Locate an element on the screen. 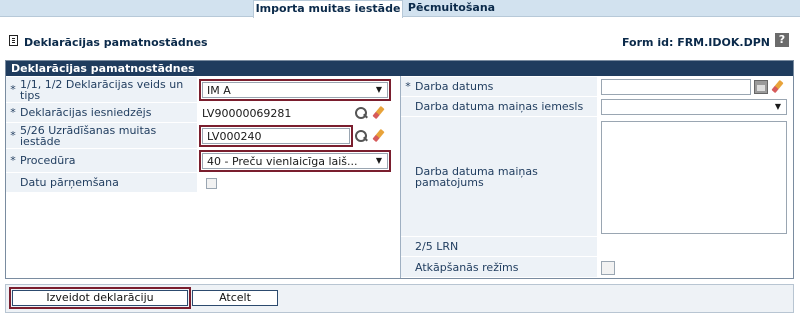 The height and width of the screenshot is (318, 800). page-title: Deklarācijas pamatnostādnes is located at coordinates (116, 42).